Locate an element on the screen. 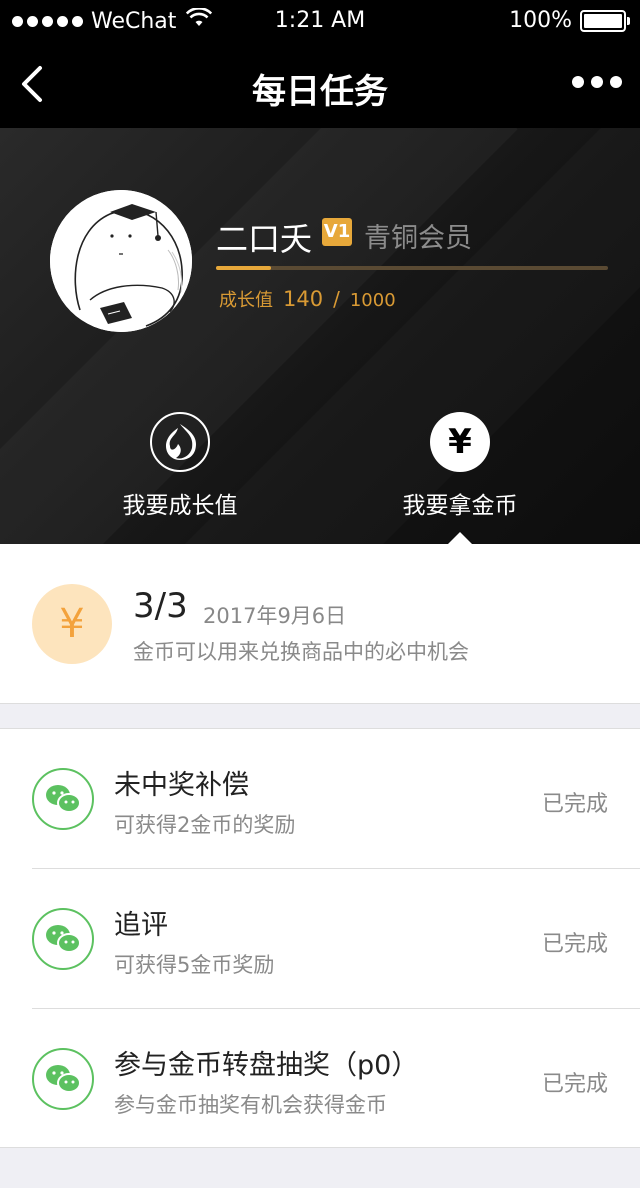 The height and width of the screenshot is (1188, 640). page-title: 每日任务 is located at coordinates (320, 92).